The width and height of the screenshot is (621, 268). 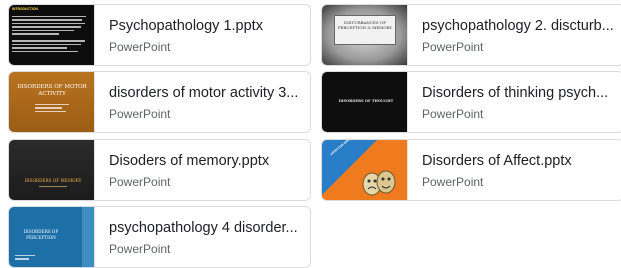 I want to click on file-thumbnail: DISORDERS OF MEMORY, so click(x=52, y=170).